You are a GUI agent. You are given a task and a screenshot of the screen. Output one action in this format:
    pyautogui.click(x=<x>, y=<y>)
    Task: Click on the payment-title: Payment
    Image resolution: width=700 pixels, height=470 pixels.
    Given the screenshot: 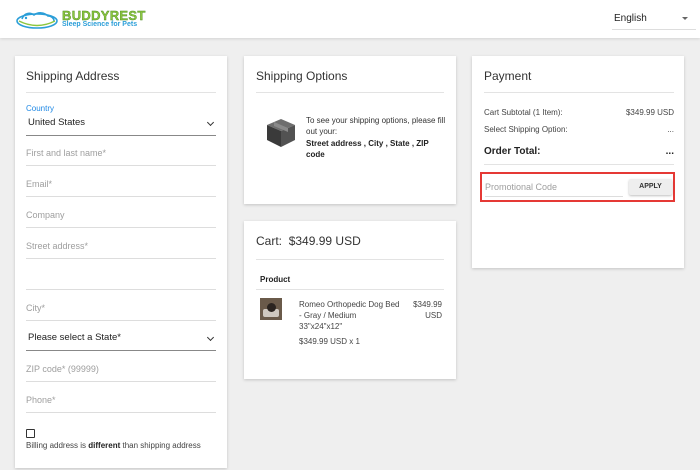 What is the action you would take?
    pyautogui.click(x=508, y=76)
    